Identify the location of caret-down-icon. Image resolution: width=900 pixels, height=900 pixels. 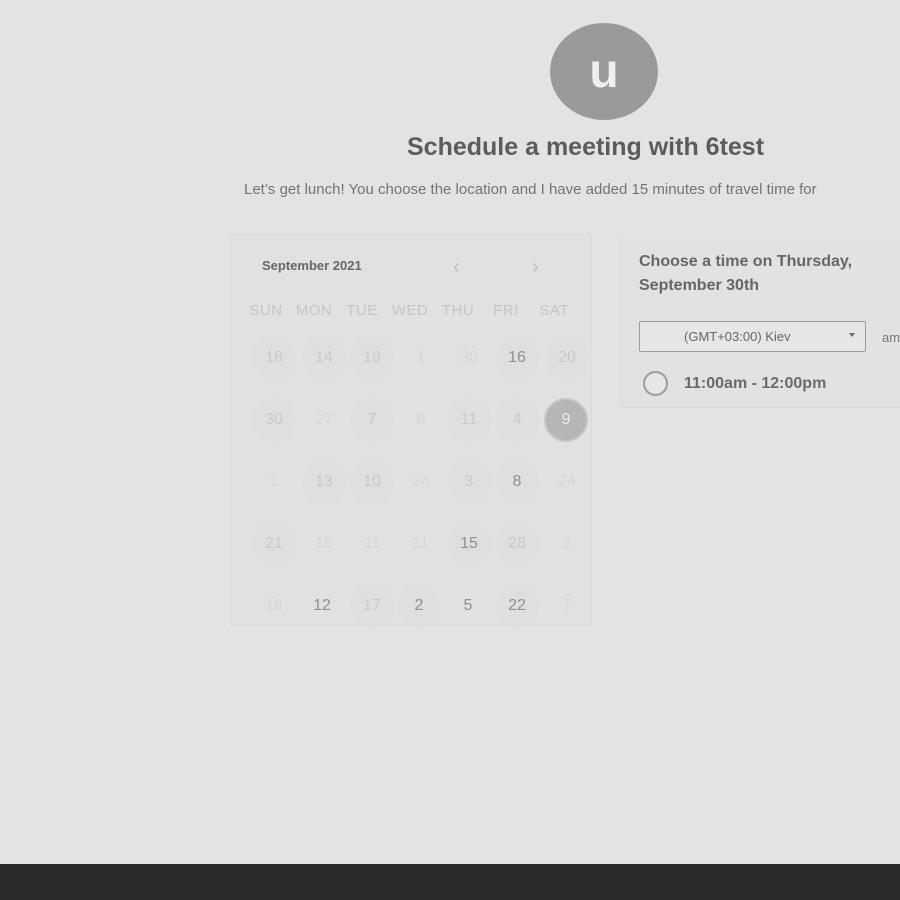
(852, 335).